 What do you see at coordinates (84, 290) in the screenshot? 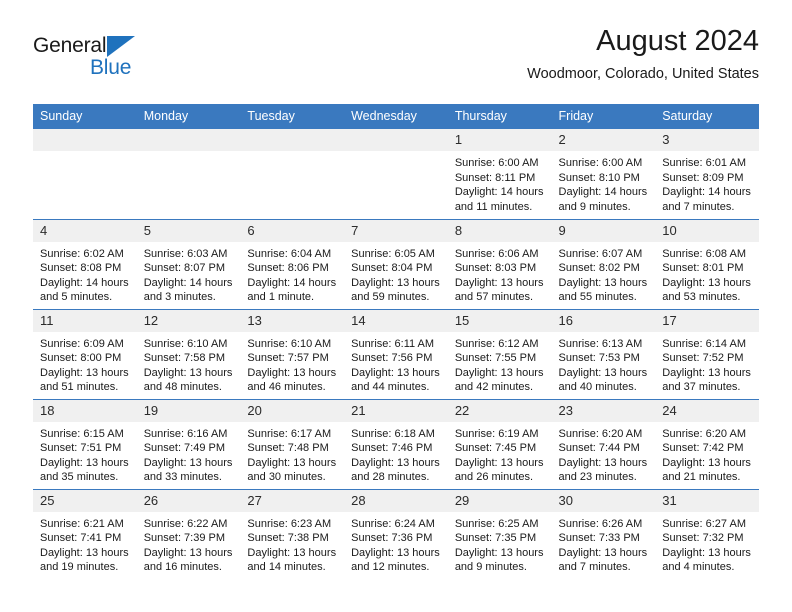
I see `daylight-text: Daylight: 14 hours and 5 minutes.` at bounding box center [84, 290].